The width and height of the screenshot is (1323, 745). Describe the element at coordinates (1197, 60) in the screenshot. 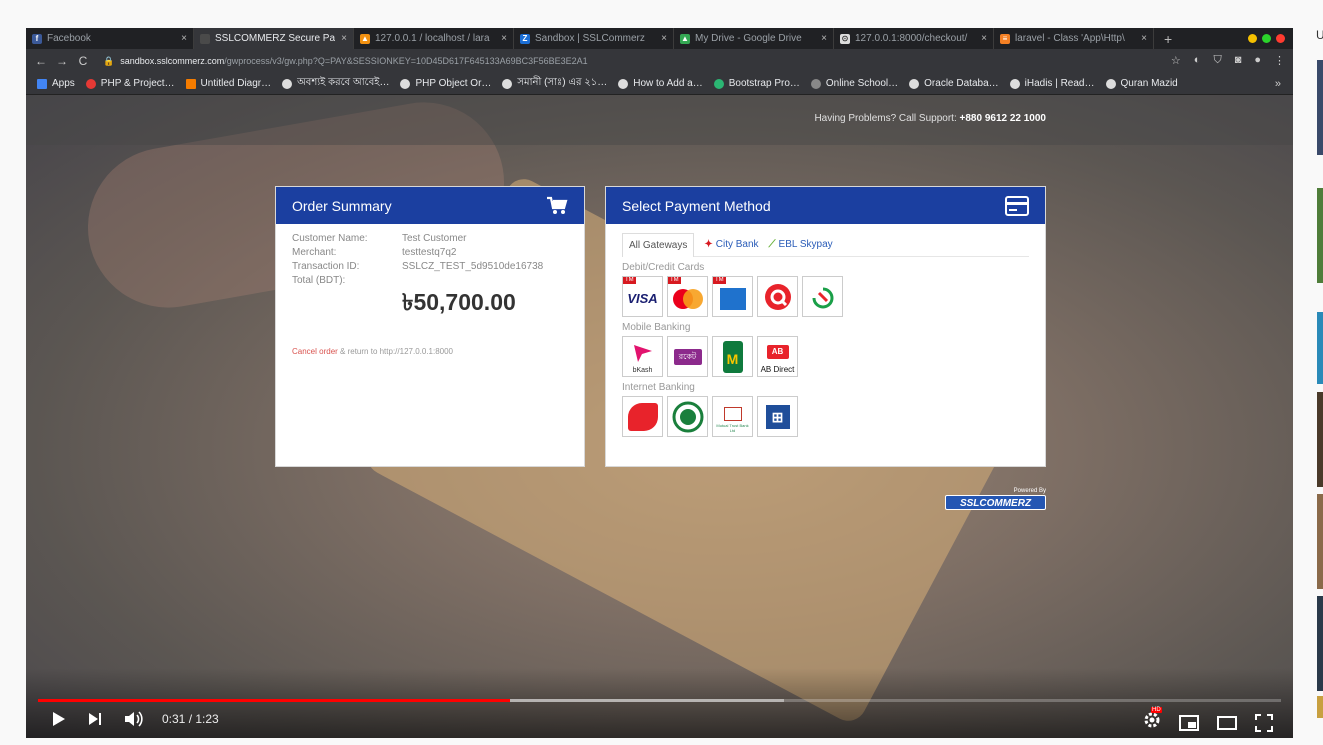

I see `extension-icon: ◐` at that location.